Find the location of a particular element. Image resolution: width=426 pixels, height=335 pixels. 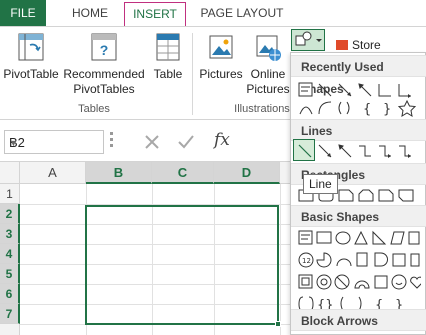

ribbon-tabs: FILE HOME INSERT PAGE LAYOUT is located at coordinates (213, 13).